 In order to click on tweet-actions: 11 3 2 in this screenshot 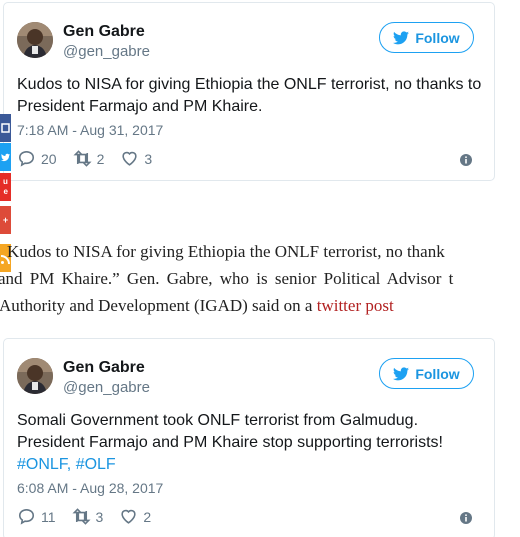, I will do `click(92, 516)`.